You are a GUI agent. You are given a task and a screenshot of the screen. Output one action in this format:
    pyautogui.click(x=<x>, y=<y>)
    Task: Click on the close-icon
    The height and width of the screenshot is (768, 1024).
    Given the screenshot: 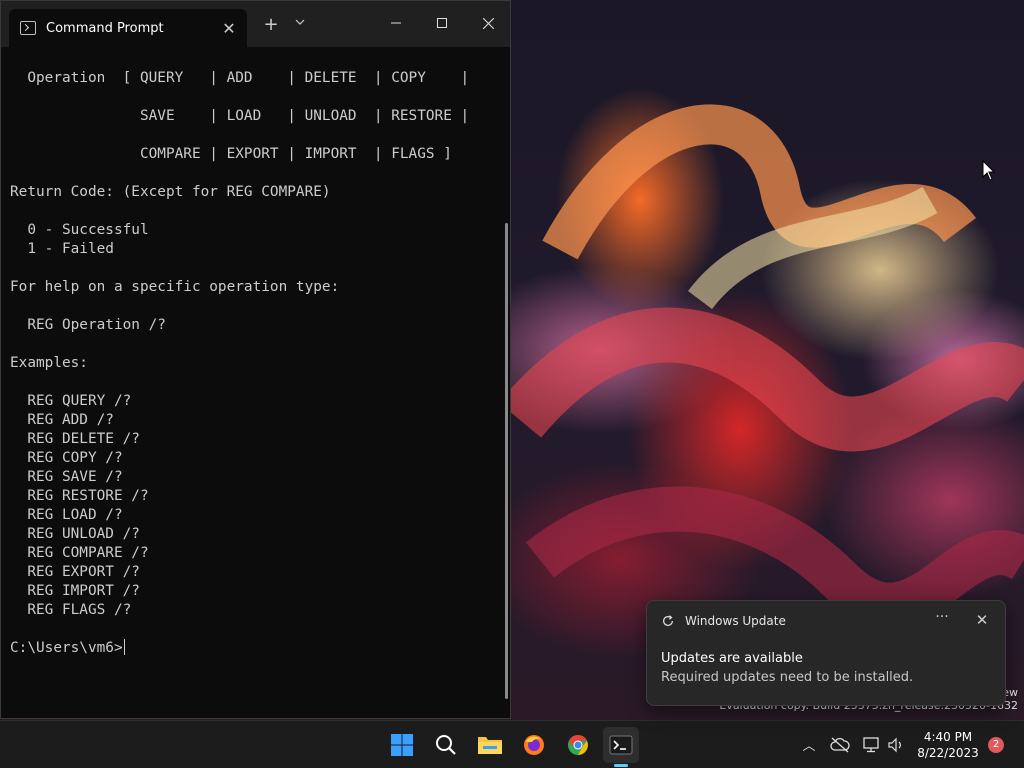 What is the action you would take?
    pyautogui.click(x=488, y=23)
    